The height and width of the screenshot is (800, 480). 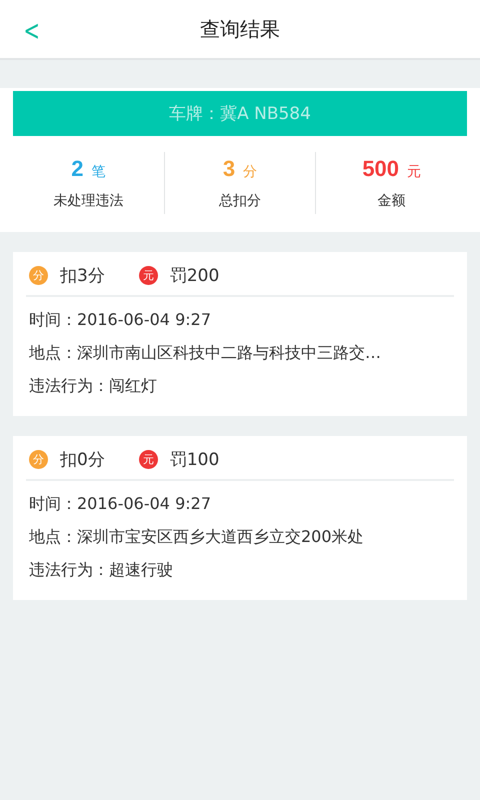 I want to click on fine-amount: 罚100, so click(x=195, y=460).